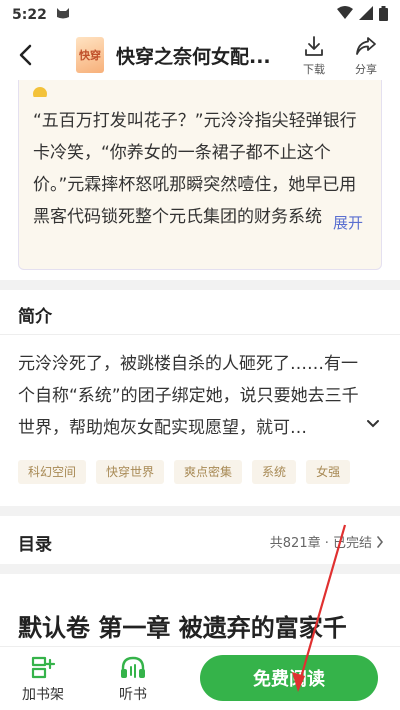 The width and height of the screenshot is (400, 710). I want to click on add-bookshelf-label: 加书架, so click(43, 695).